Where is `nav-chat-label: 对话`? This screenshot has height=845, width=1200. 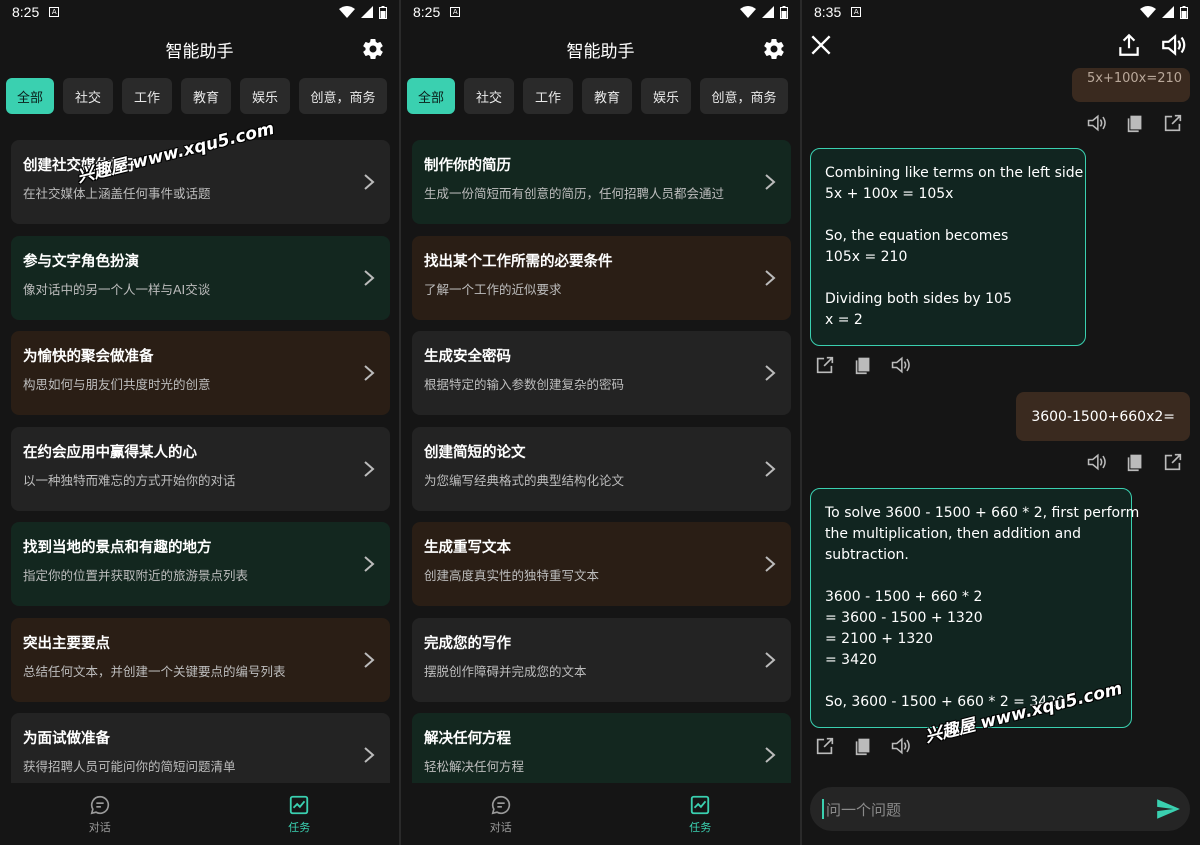 nav-chat-label: 对话 is located at coordinates (500, 827).